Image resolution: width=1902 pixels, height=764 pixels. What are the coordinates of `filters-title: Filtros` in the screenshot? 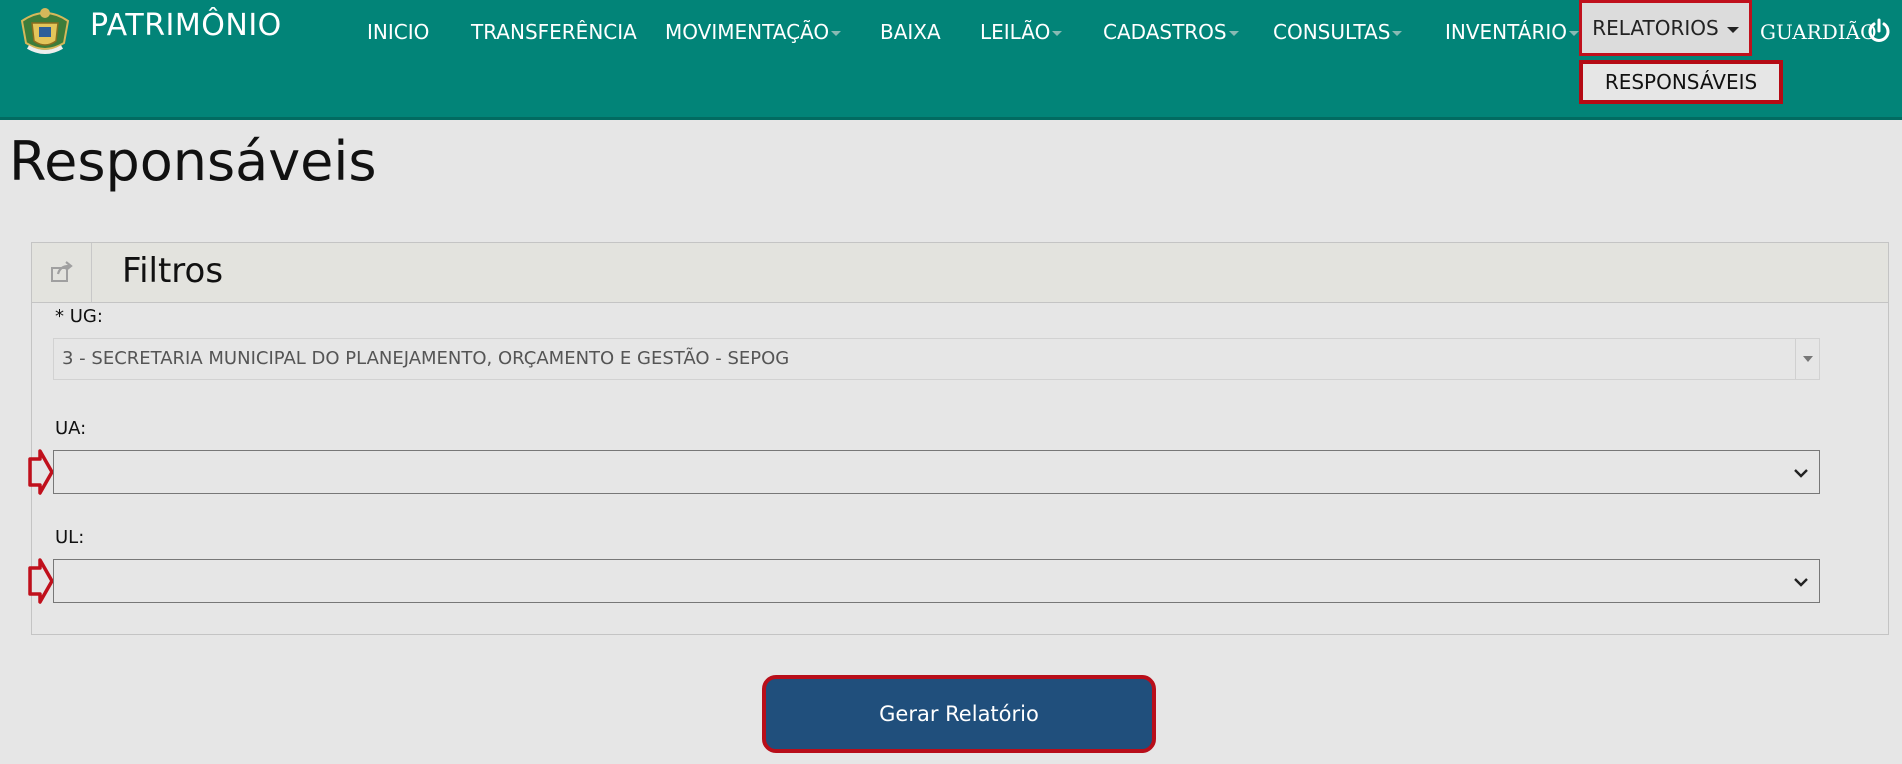 It's located at (173, 271).